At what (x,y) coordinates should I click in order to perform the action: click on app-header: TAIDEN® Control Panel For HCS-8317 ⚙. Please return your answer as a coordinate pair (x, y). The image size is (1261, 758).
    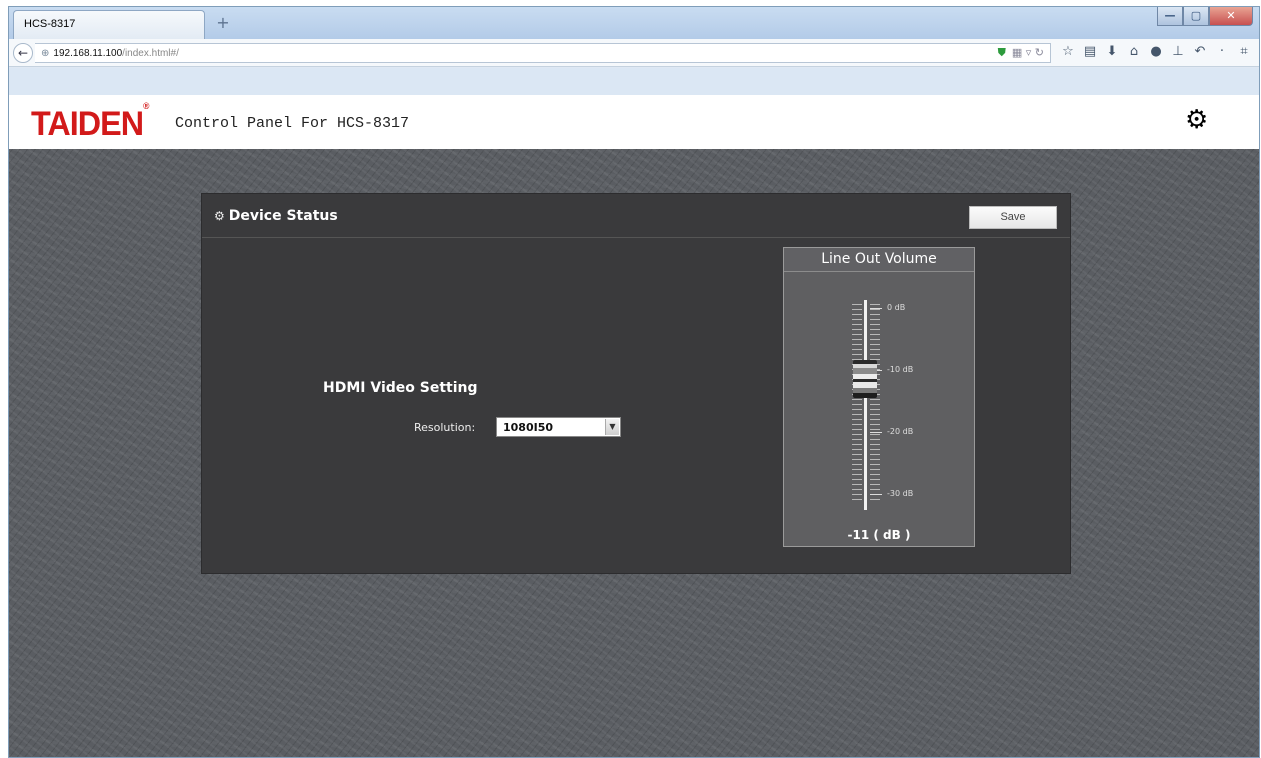
    Looking at the image, I should click on (634, 122).